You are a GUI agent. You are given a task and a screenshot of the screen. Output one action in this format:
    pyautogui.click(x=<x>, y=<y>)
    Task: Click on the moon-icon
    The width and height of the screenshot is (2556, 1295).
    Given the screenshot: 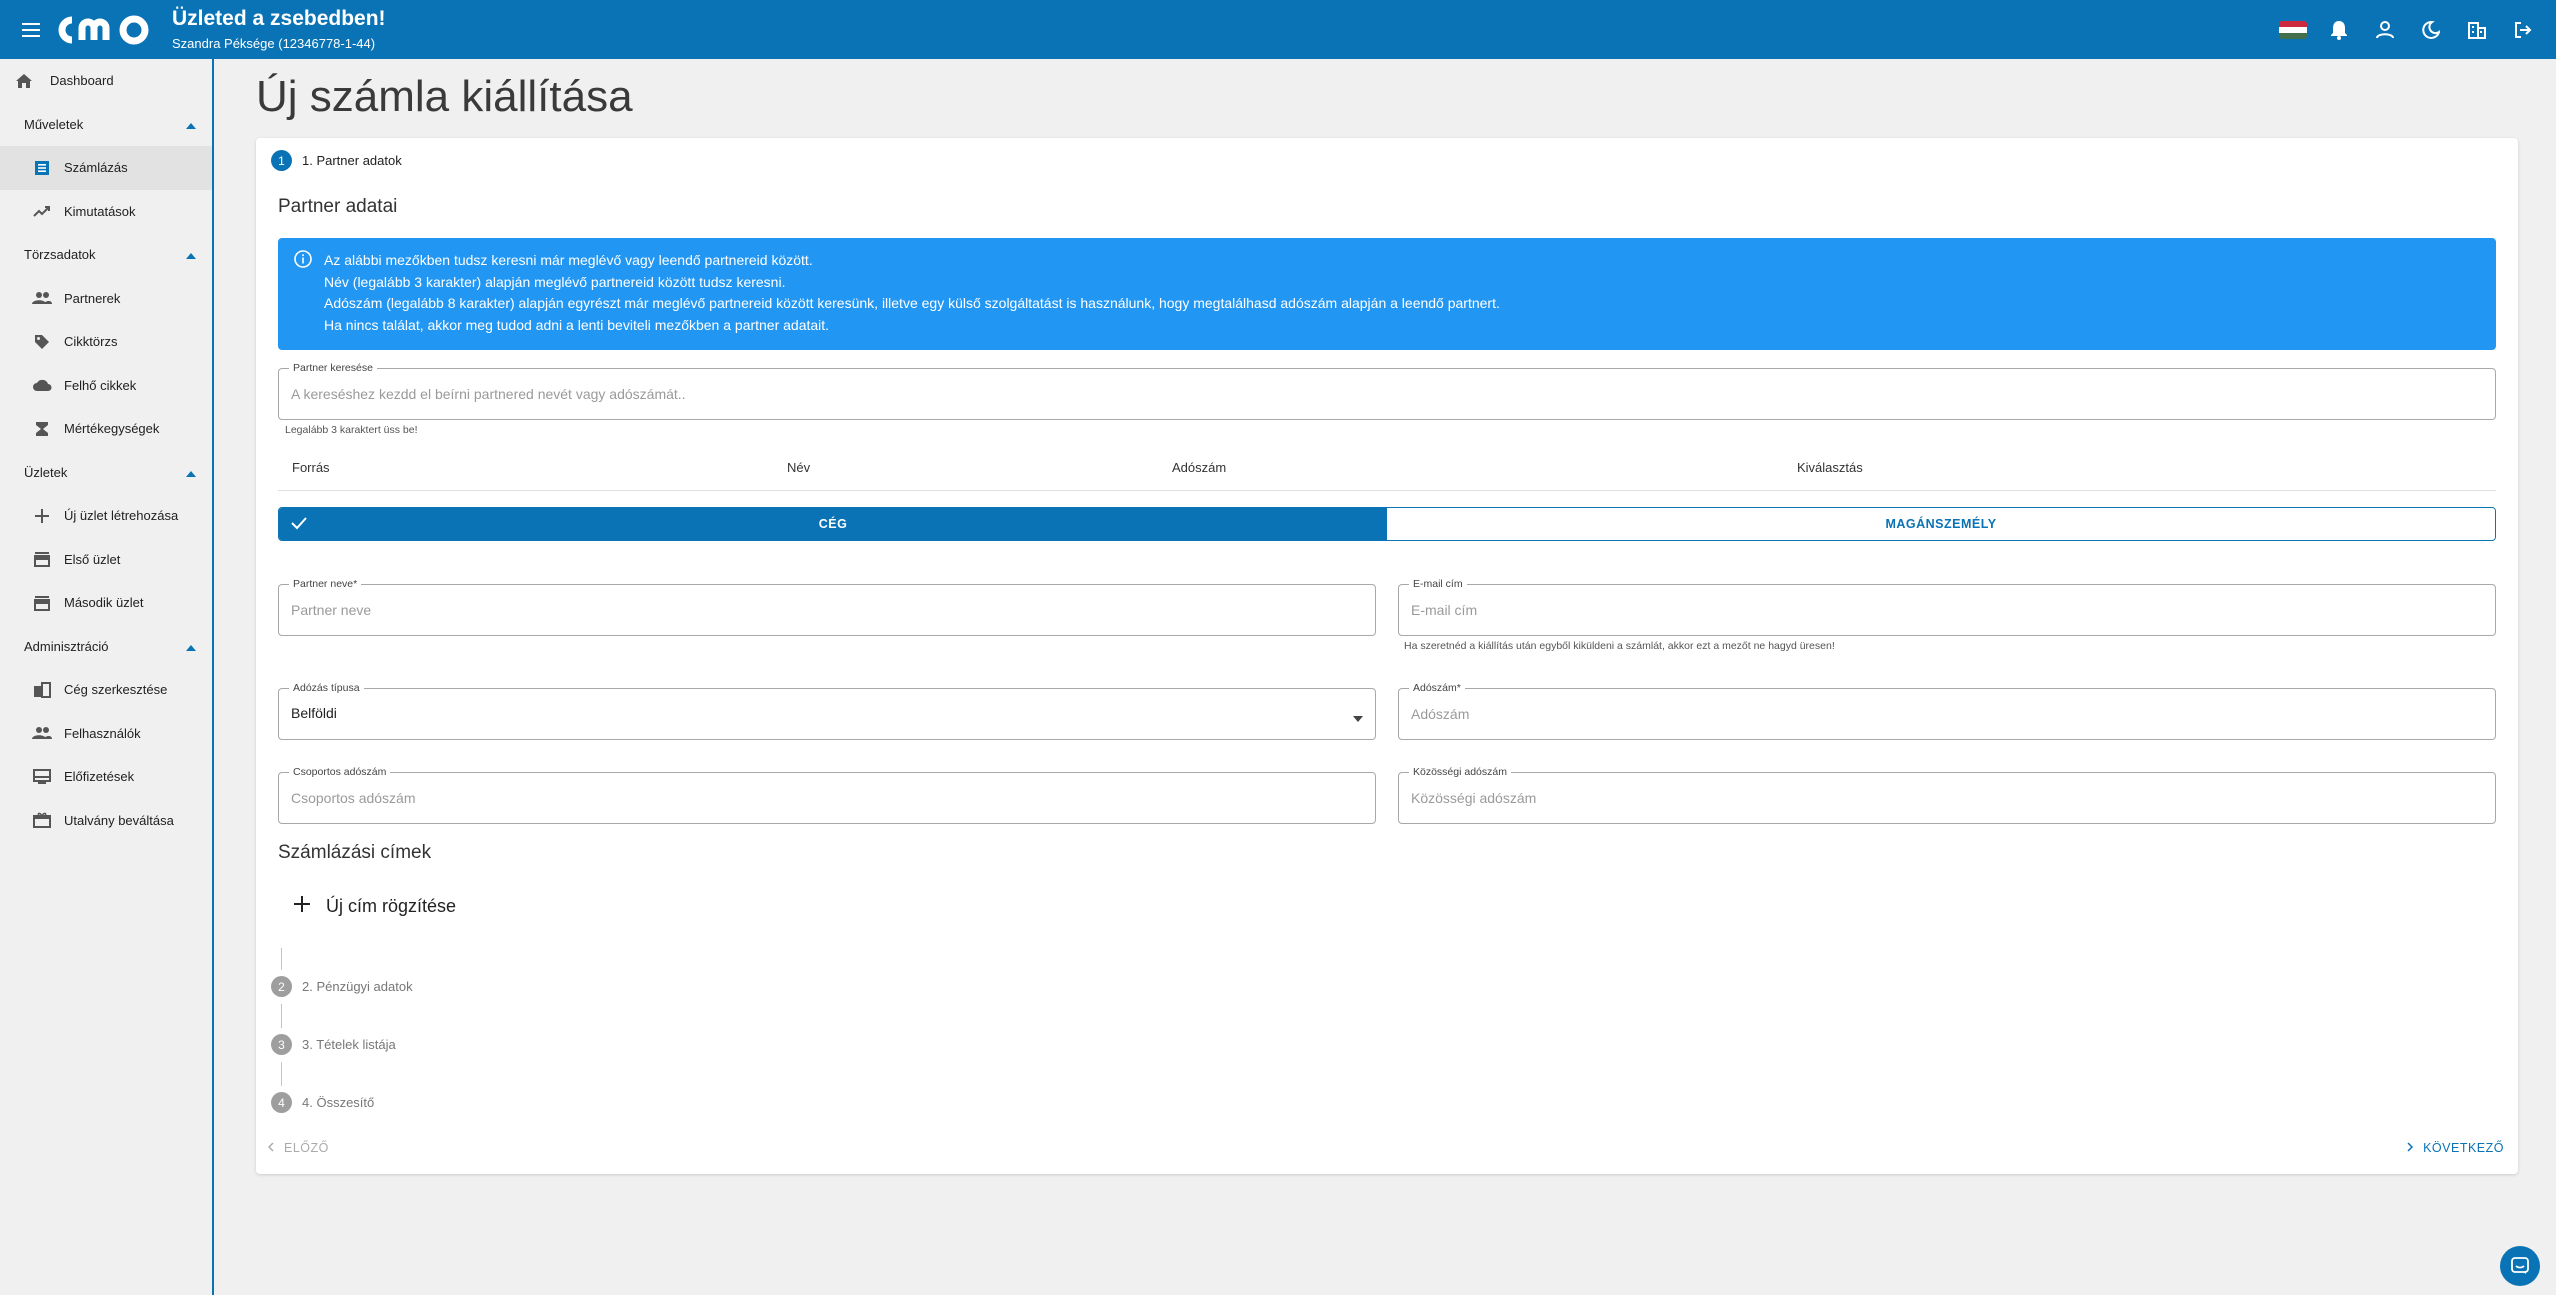 What is the action you would take?
    pyautogui.click(x=2431, y=30)
    